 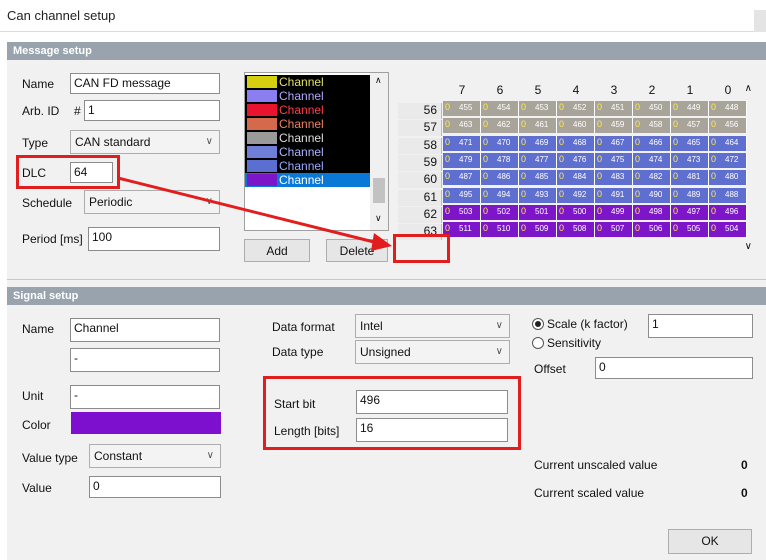 What do you see at coordinates (652, 195) in the screenshot?
I see `grid-bit-cell: 0 490` at bounding box center [652, 195].